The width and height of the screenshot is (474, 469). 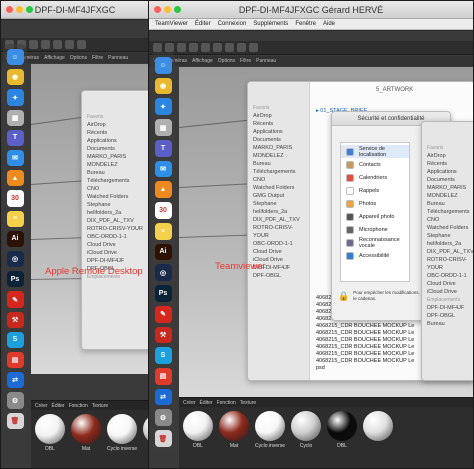 I want to click on sidebar-item: GMG Output, so click(x=279, y=196).